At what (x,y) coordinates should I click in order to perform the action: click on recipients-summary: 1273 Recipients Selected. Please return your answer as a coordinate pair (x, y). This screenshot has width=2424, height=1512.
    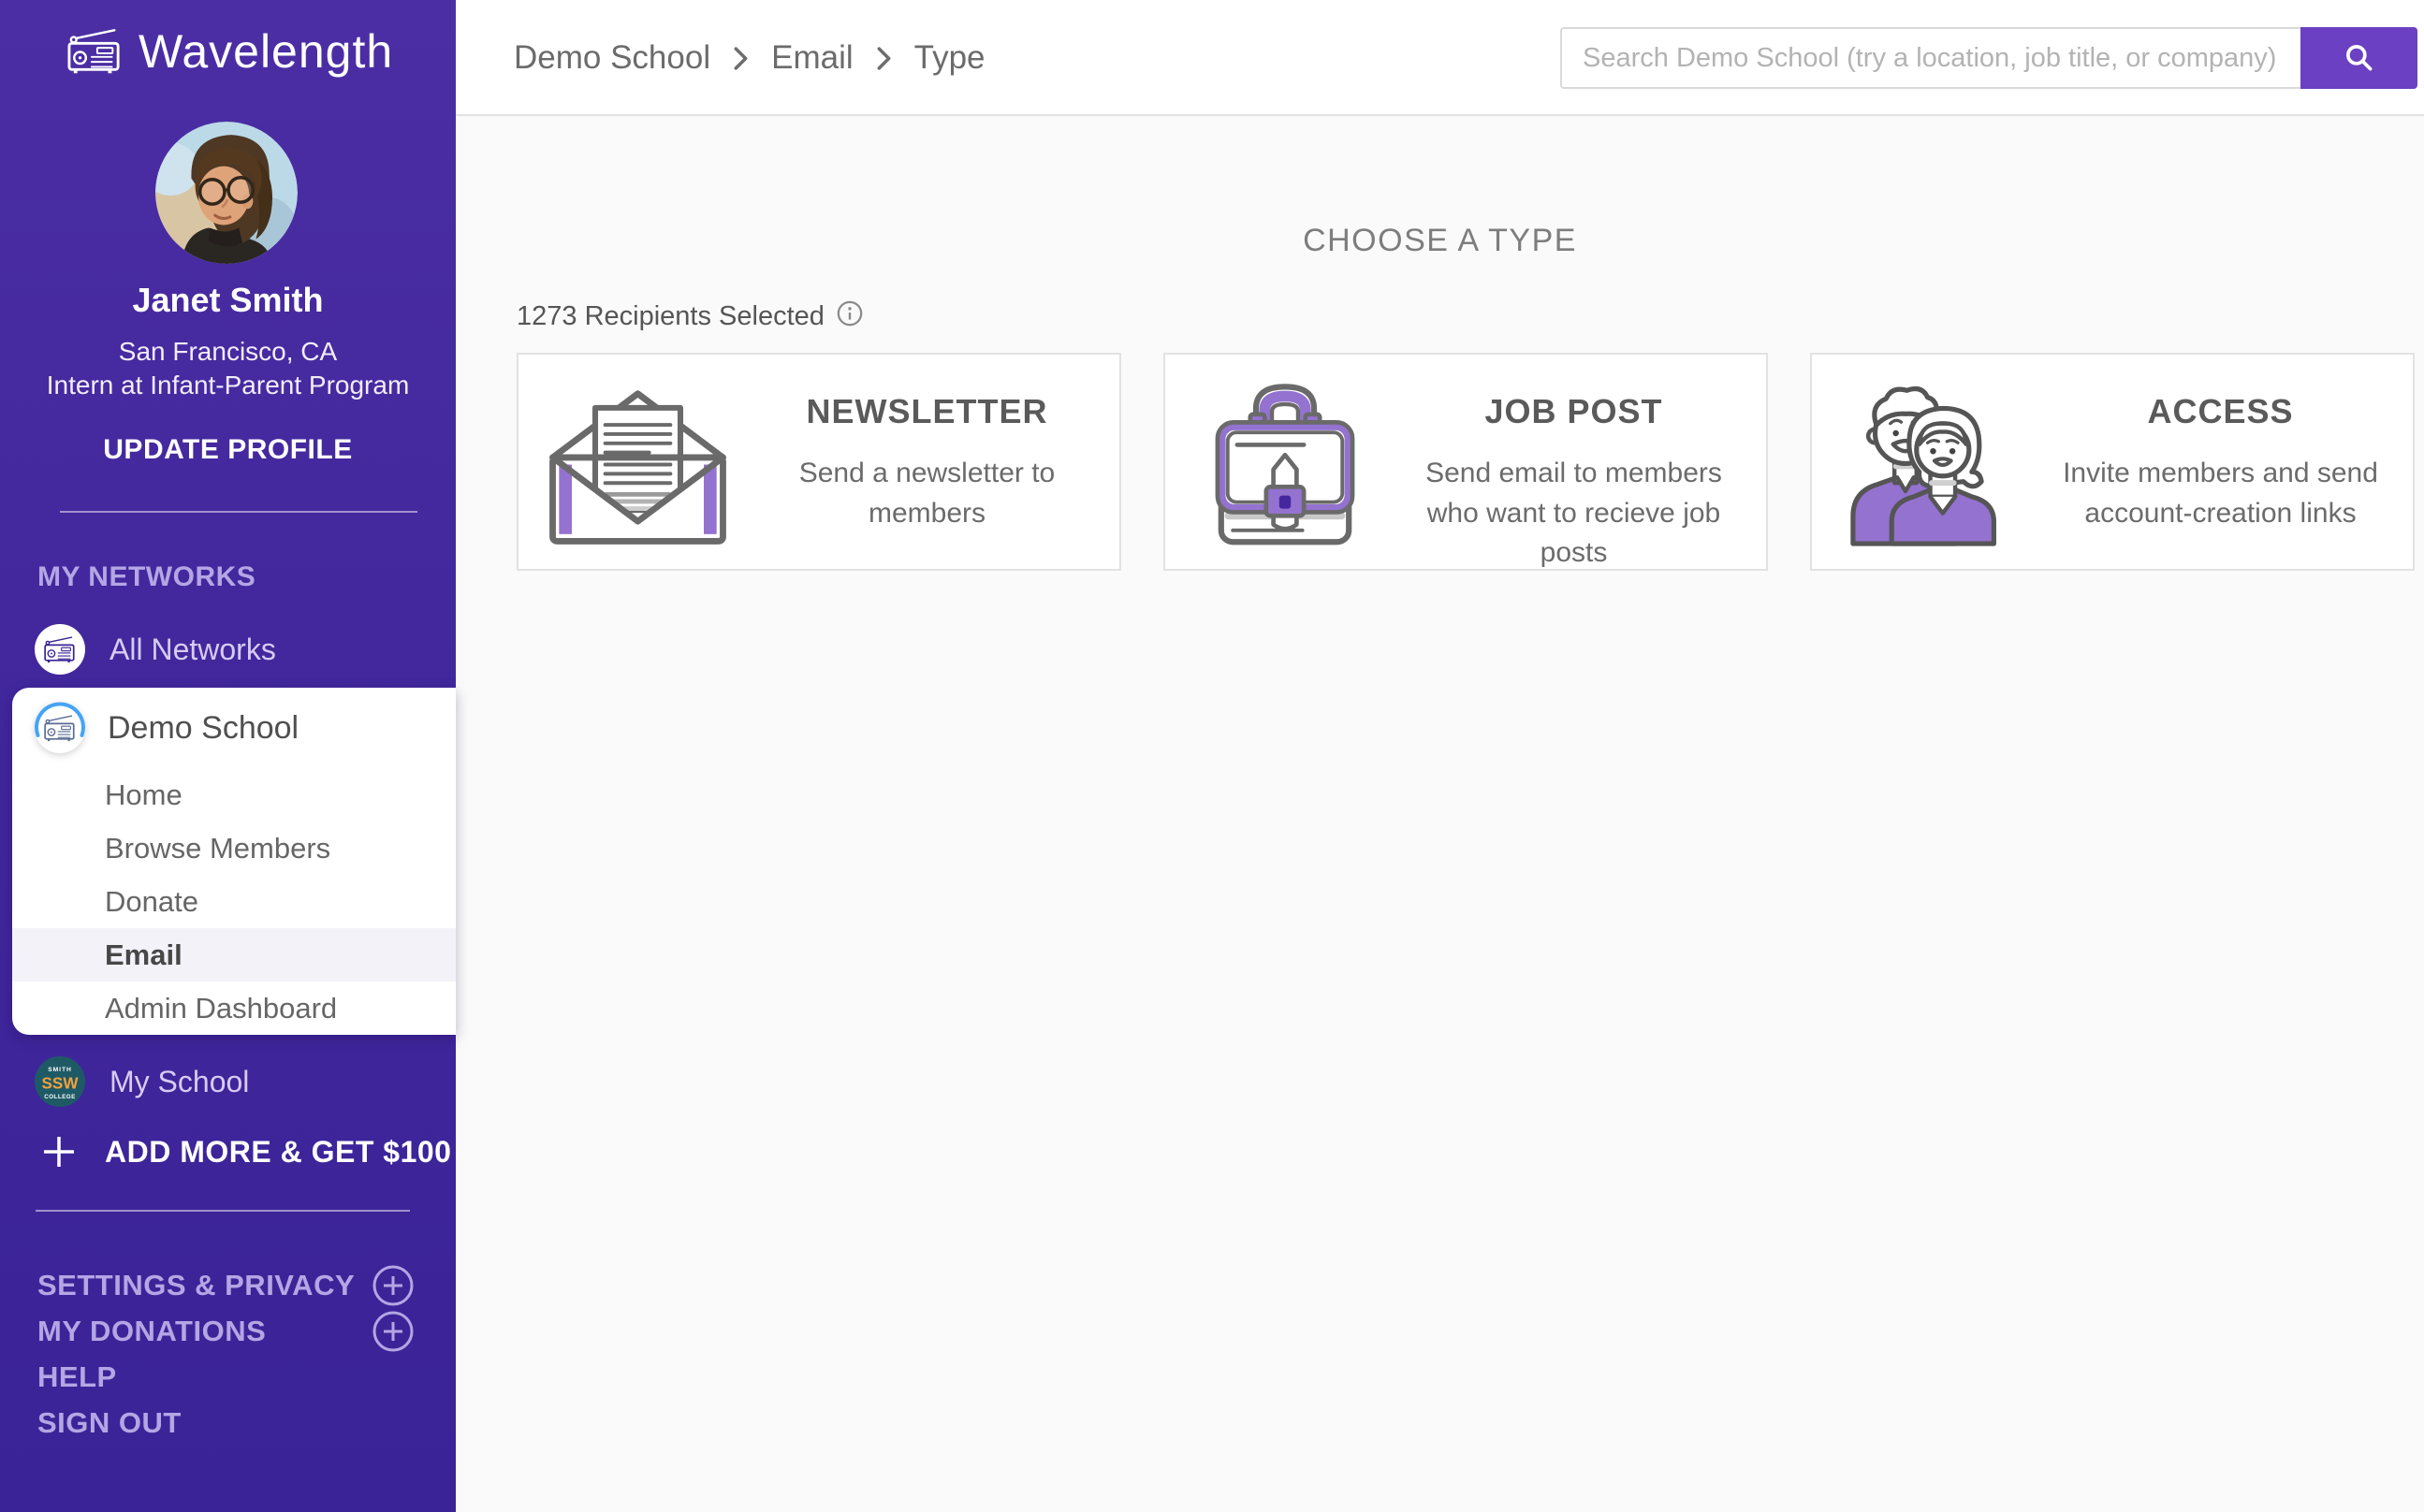
    Looking at the image, I should click on (690, 316).